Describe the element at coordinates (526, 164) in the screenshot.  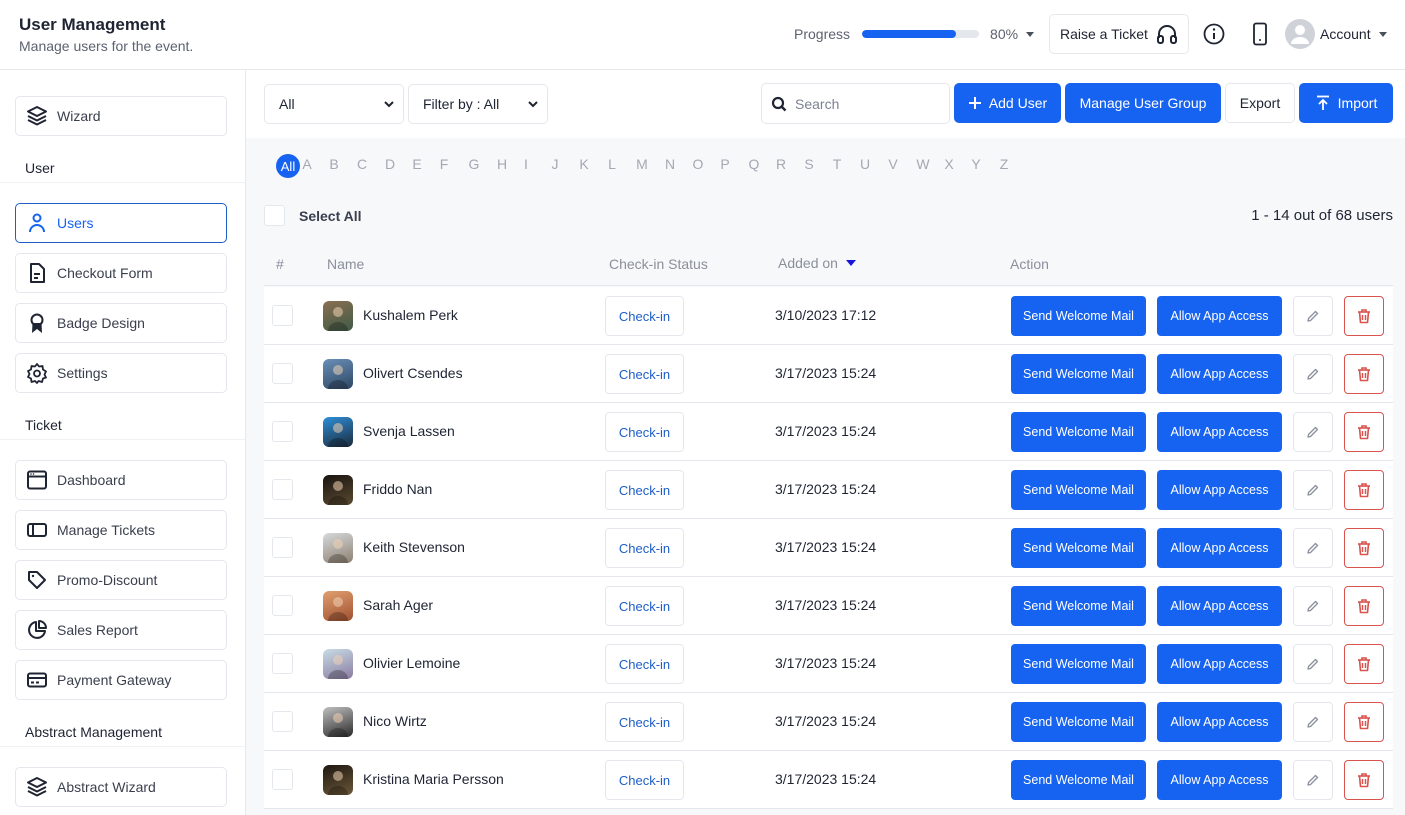
I see `alphabet-letter-i: I` at that location.